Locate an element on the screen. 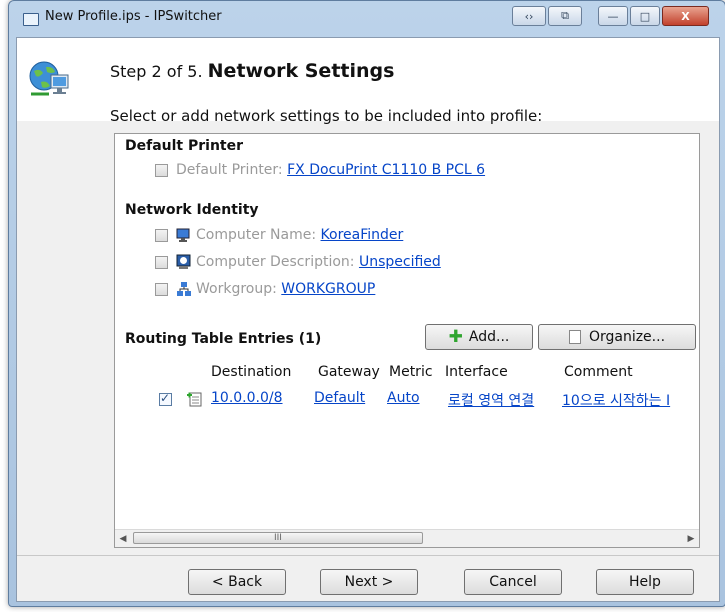  workgroup-checkbox is located at coordinates (161, 289).